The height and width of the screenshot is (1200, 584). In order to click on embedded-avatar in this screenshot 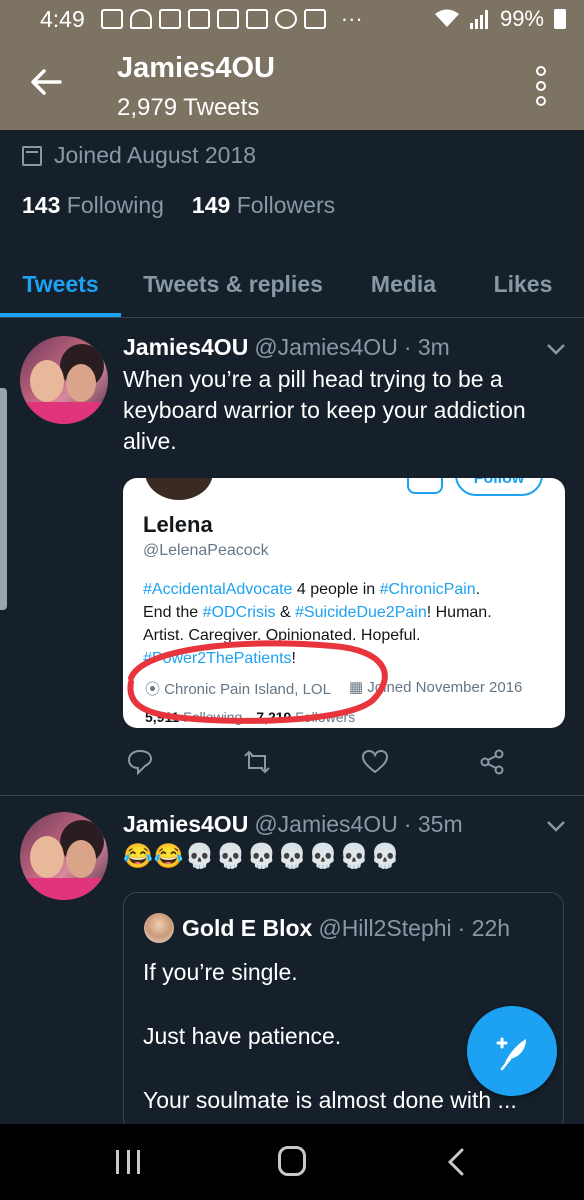, I will do `click(179, 489)`.